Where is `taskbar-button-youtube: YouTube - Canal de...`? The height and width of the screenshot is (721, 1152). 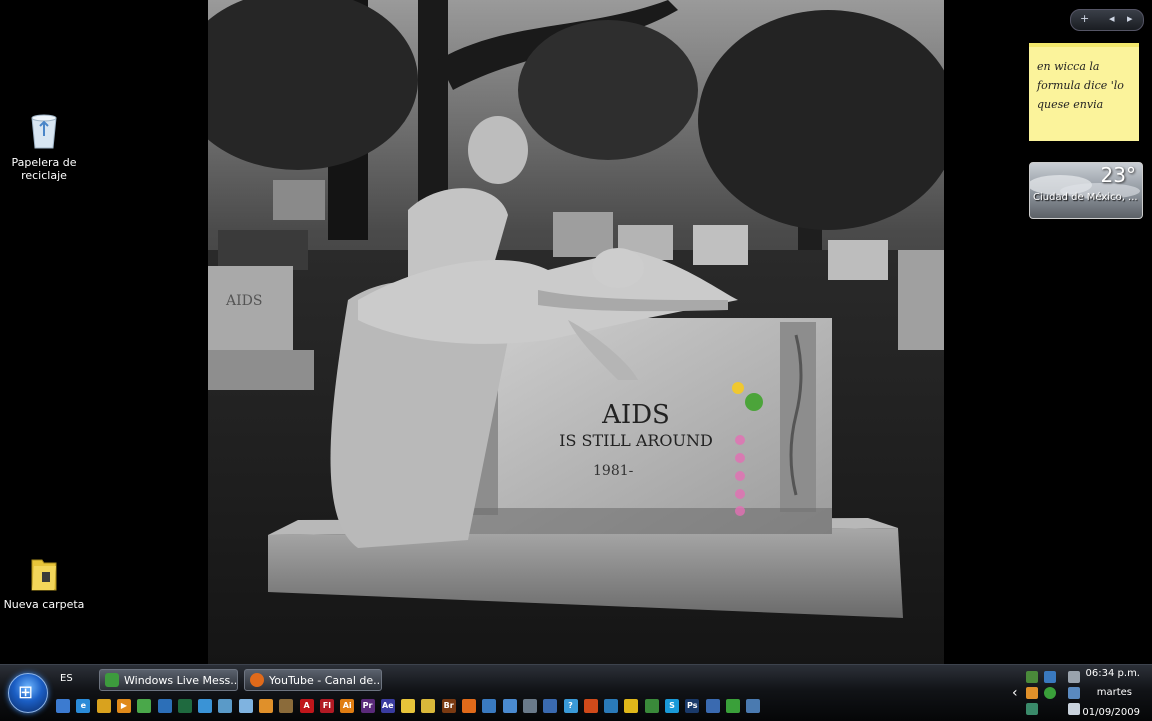 taskbar-button-youtube: YouTube - Canal de... is located at coordinates (313, 680).